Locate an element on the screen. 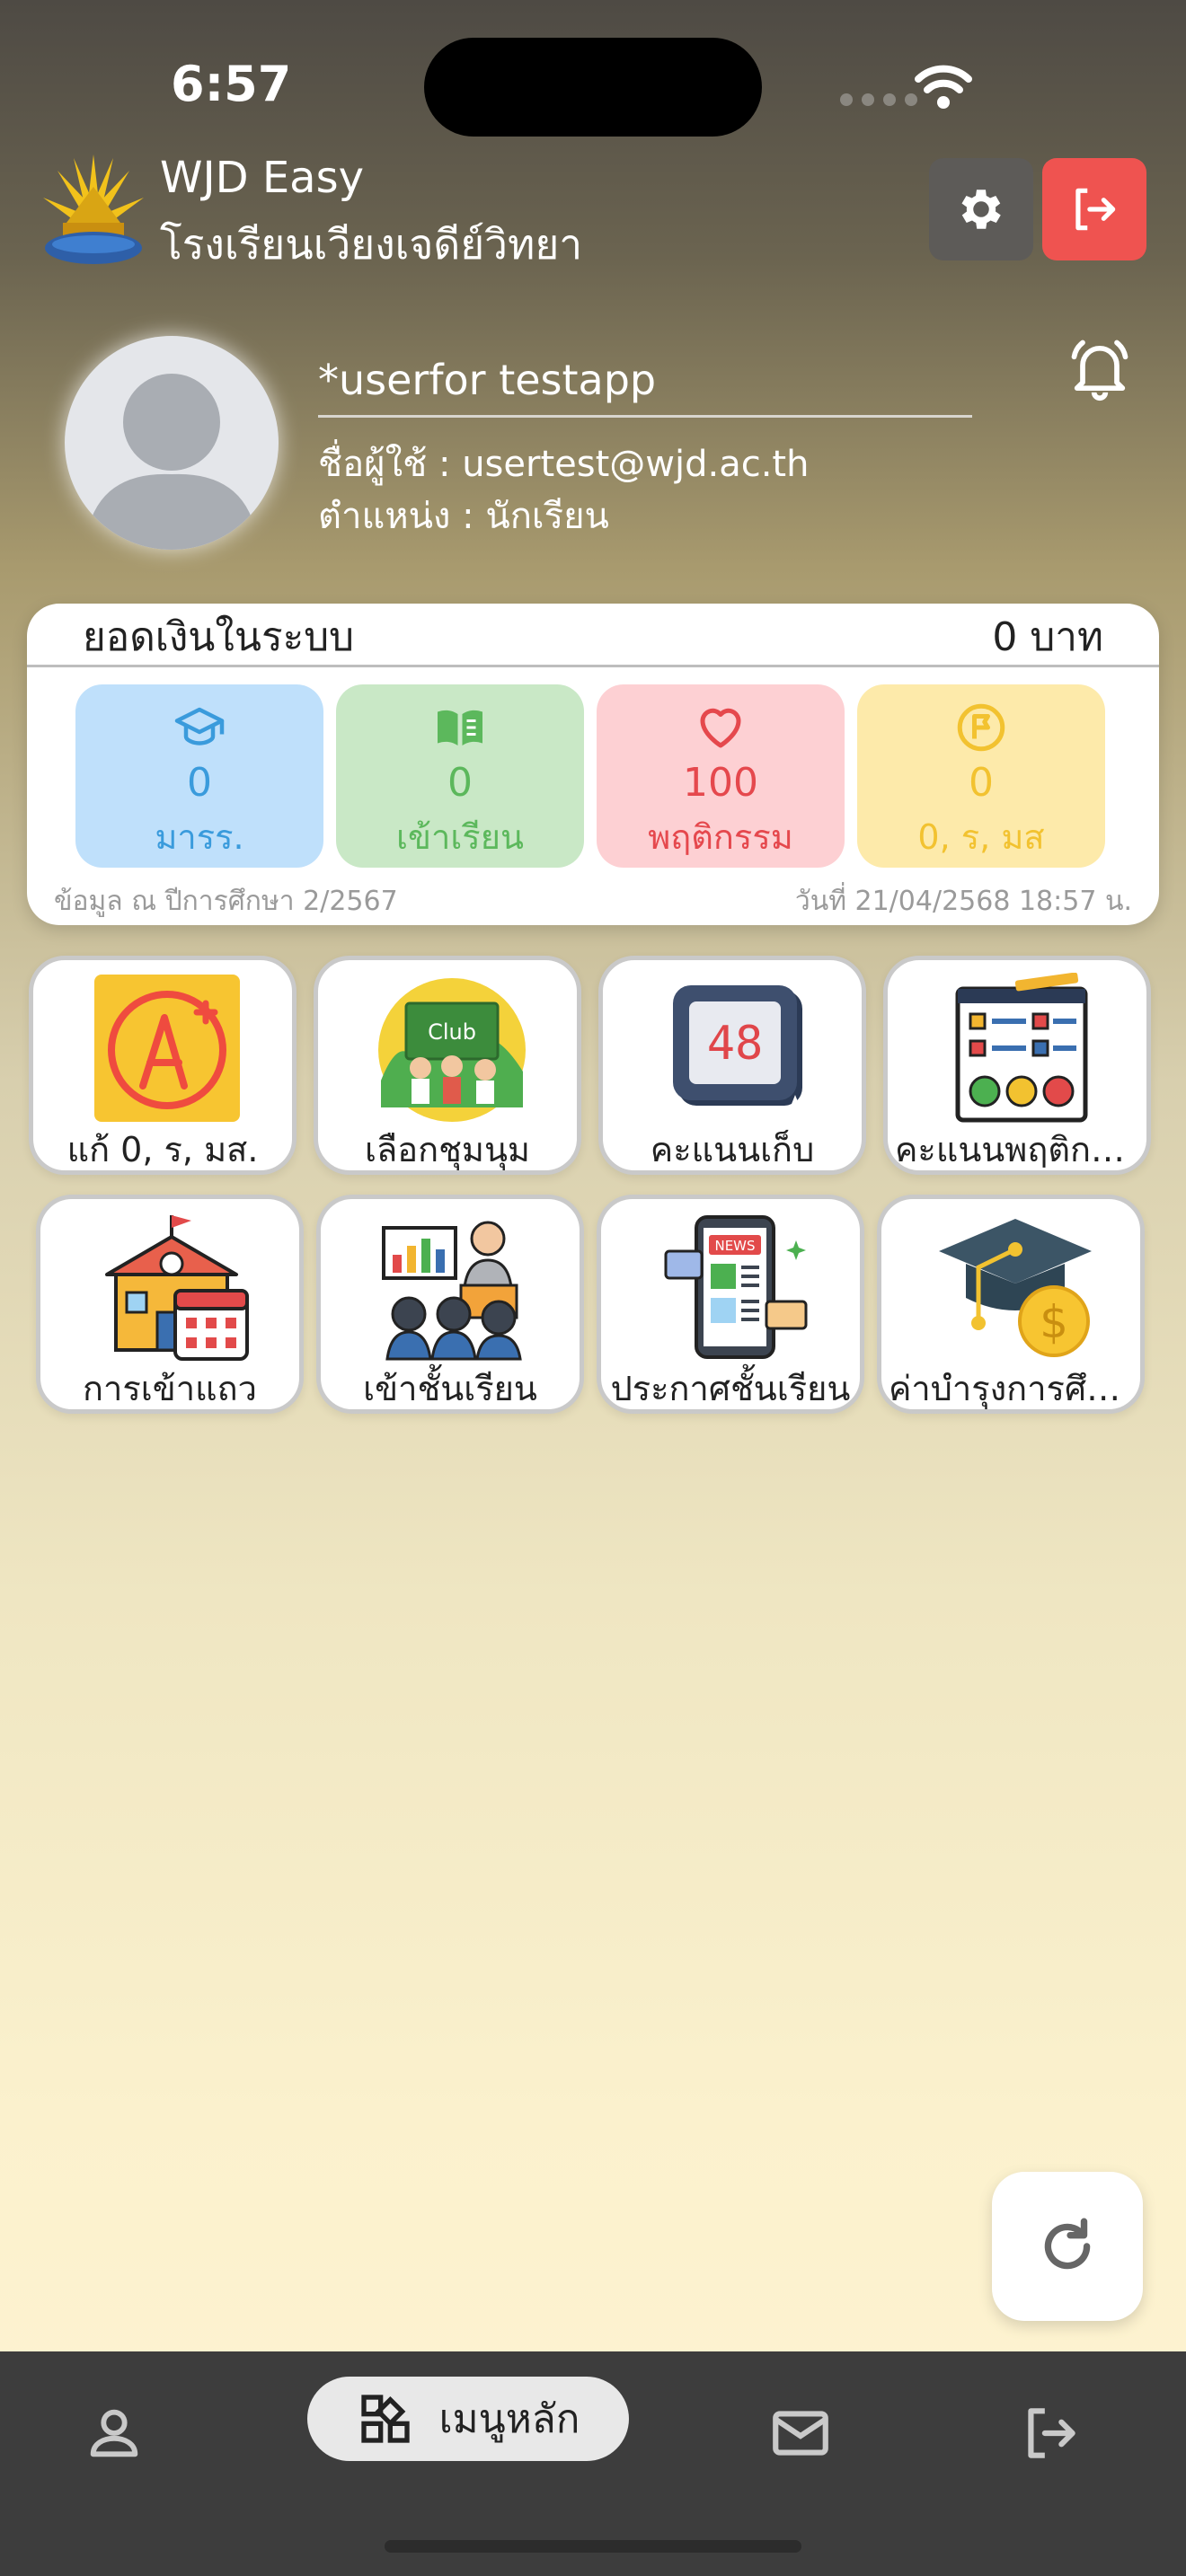 This screenshot has width=1186, height=2576. person-icon is located at coordinates (114, 2433).